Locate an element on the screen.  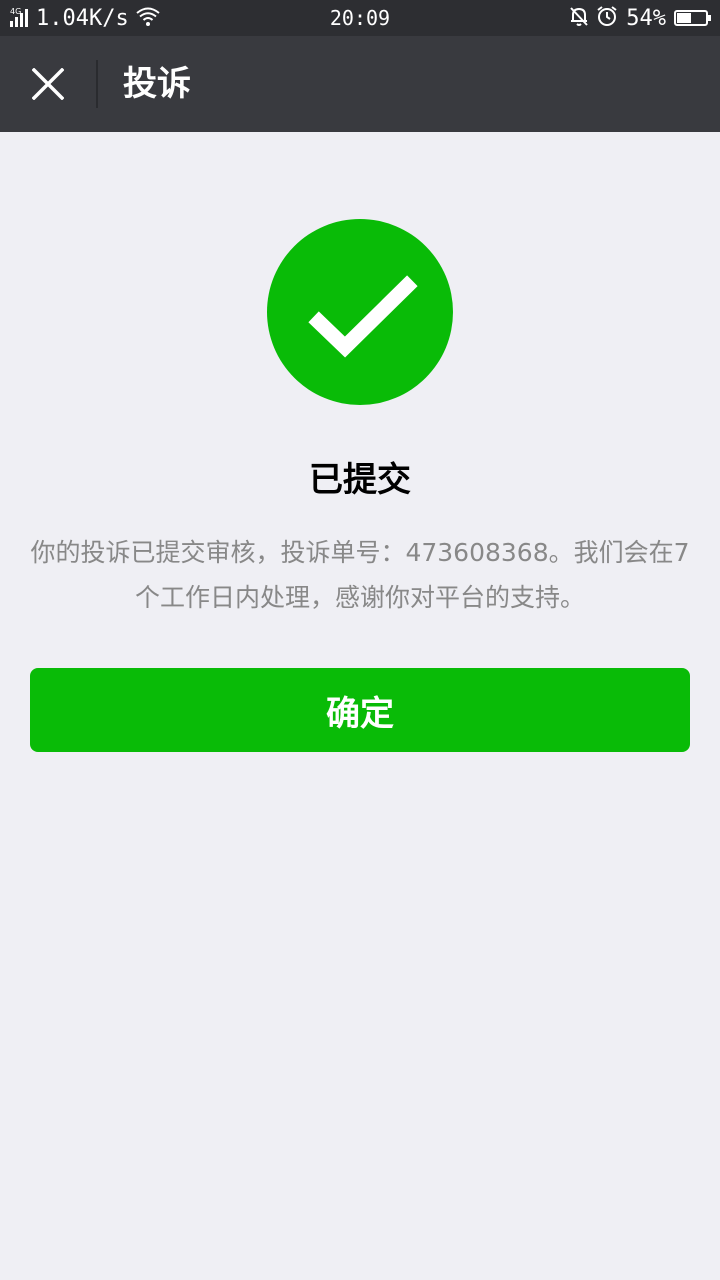
close-icon is located at coordinates (48, 84).